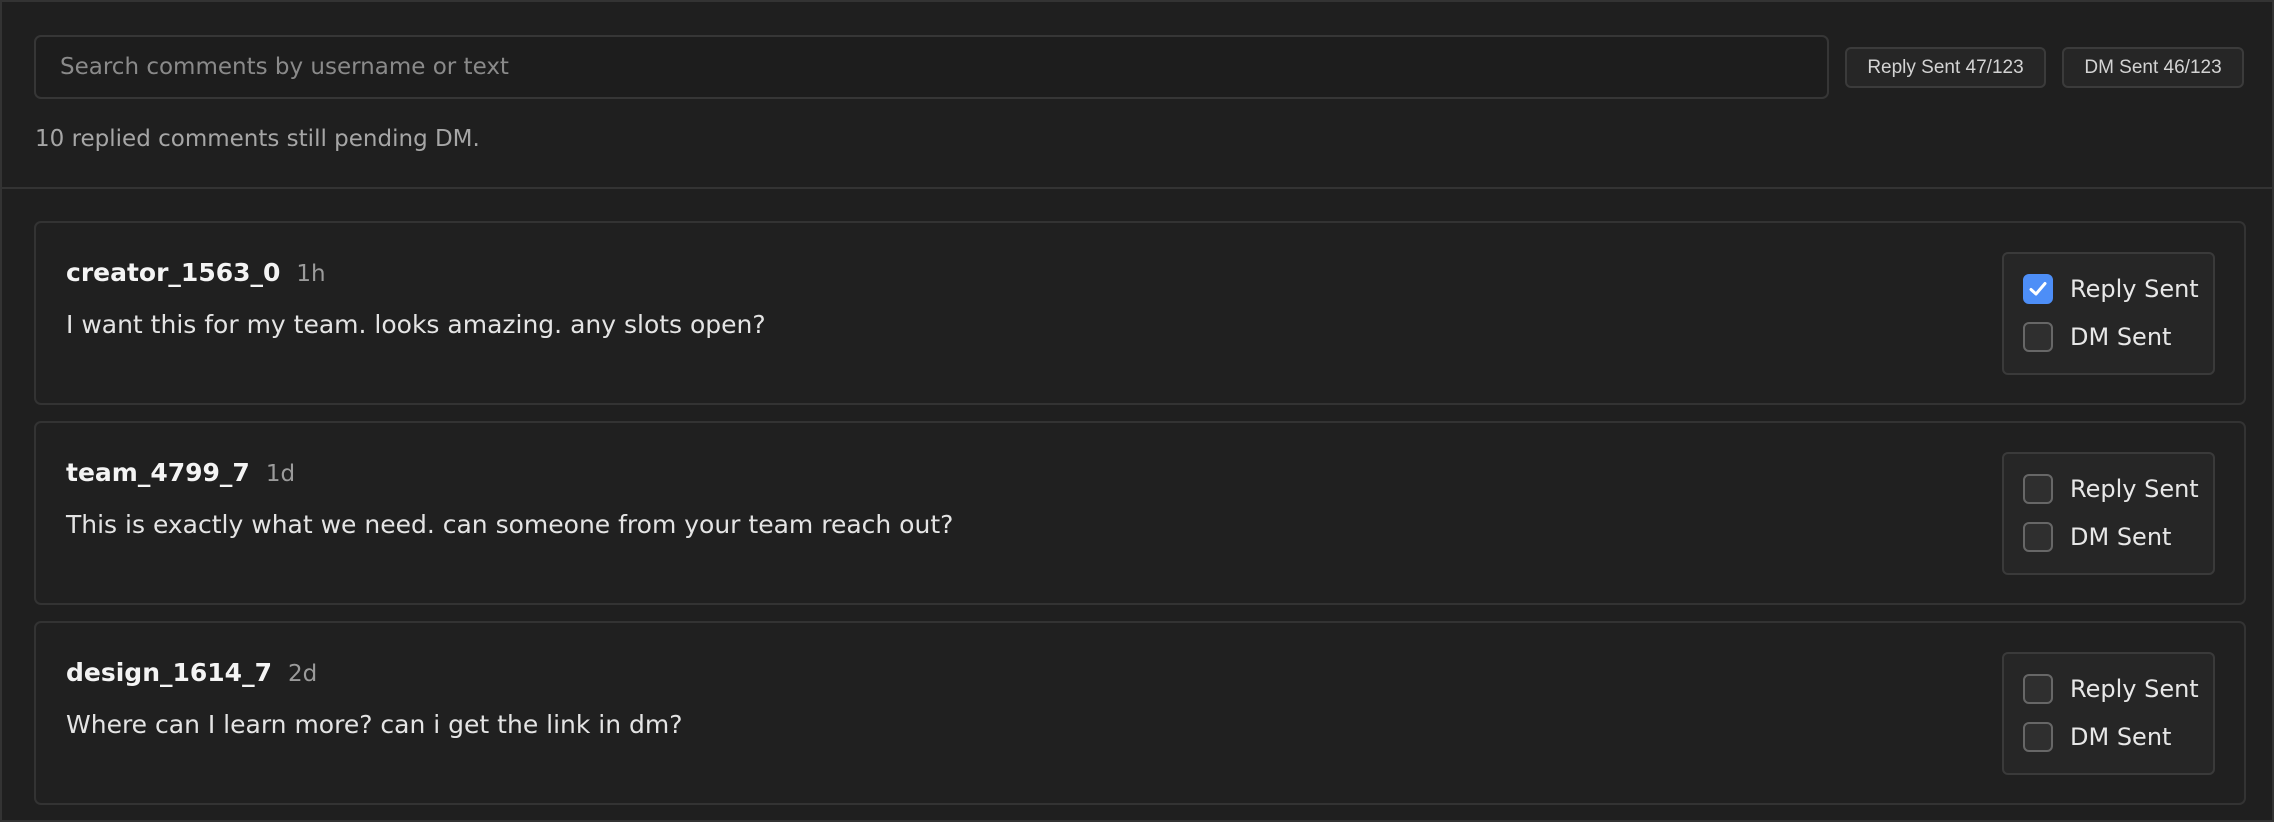  I want to click on reply-sent-summary-button: Reply Sent 47/123, so click(1945, 67).